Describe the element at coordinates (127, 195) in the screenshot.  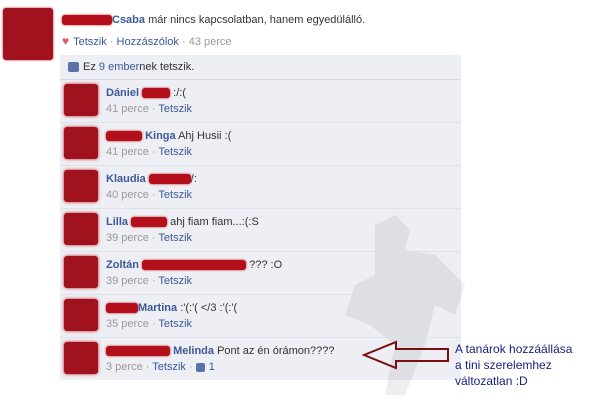
I see `comment-time: 40 perce` at that location.